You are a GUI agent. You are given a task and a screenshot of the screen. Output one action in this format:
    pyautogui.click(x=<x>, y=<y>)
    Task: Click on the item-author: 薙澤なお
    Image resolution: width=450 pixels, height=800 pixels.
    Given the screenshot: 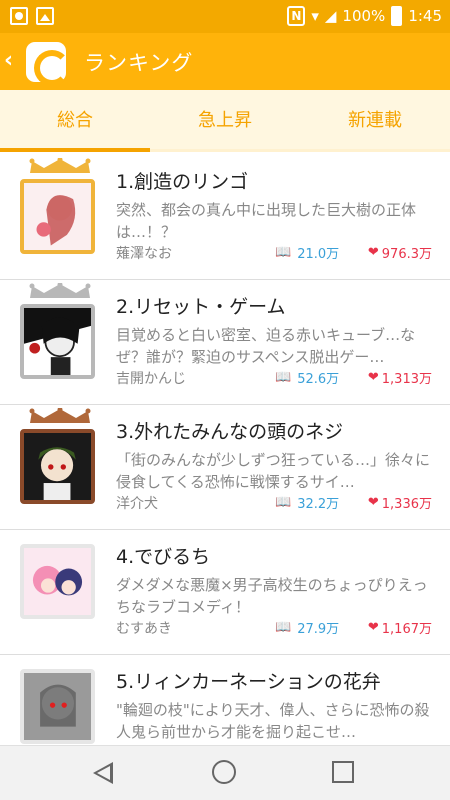 What is the action you would take?
    pyautogui.click(x=144, y=254)
    